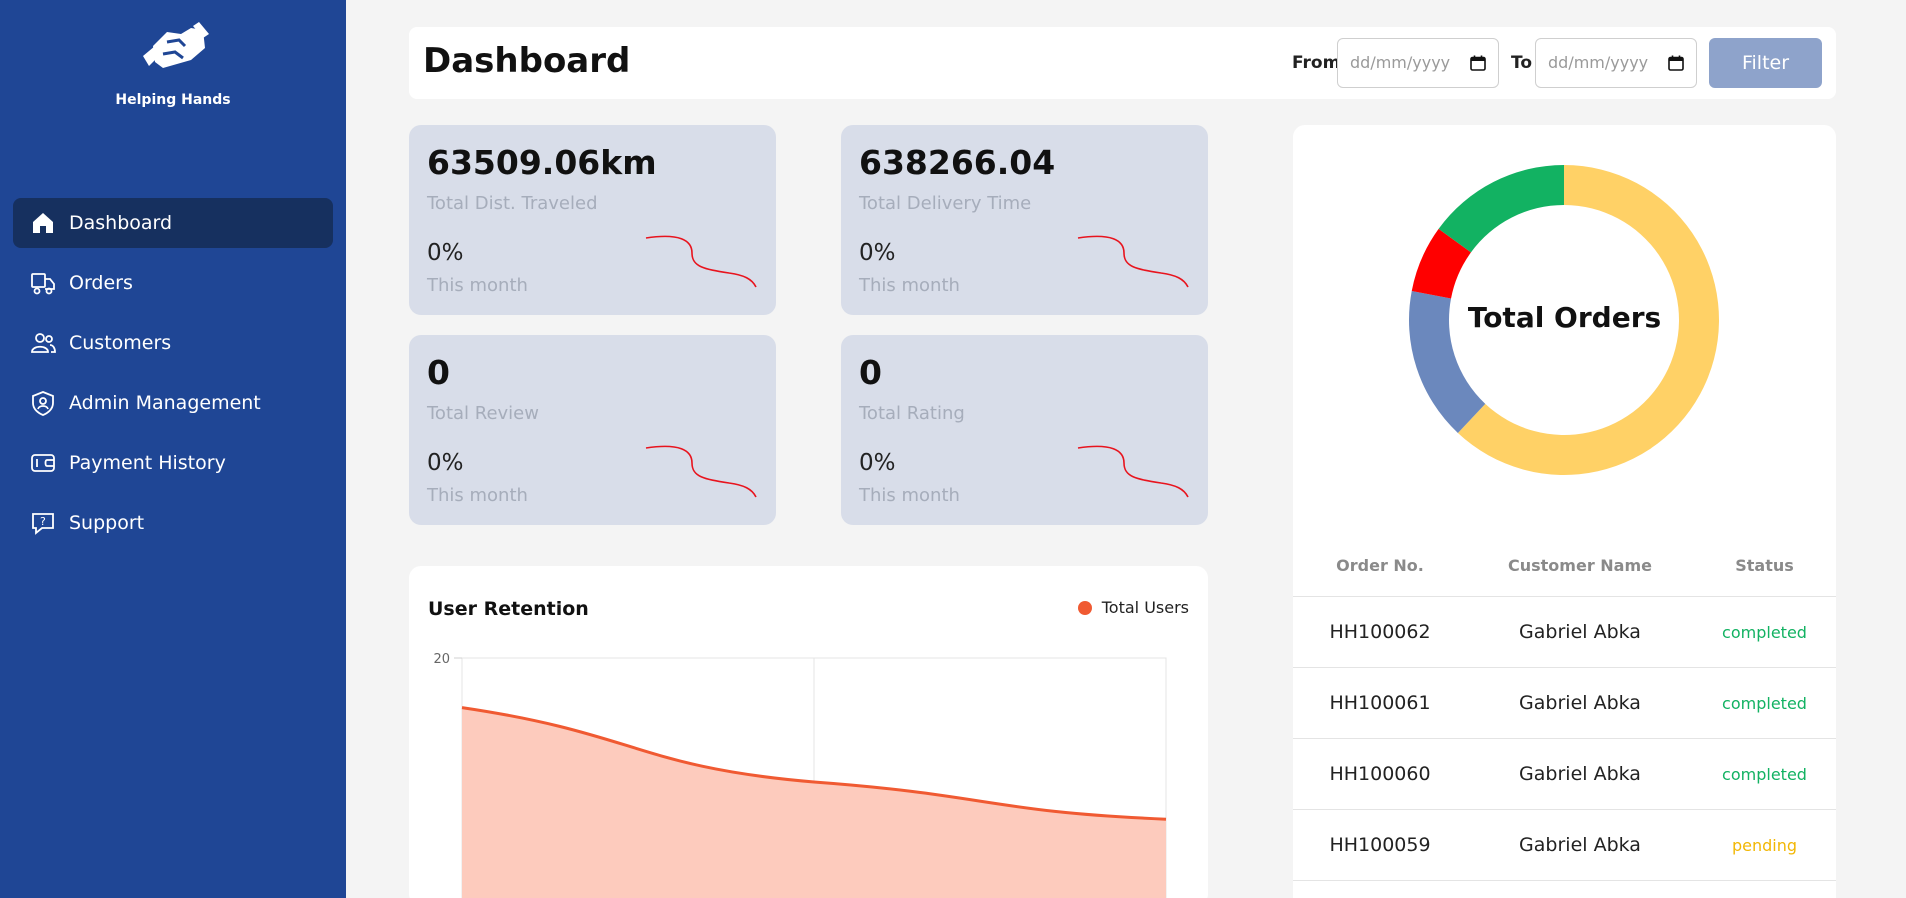 This screenshot has height=898, width=1906. I want to click on sidebar-item-customers: Customers, so click(173, 343).